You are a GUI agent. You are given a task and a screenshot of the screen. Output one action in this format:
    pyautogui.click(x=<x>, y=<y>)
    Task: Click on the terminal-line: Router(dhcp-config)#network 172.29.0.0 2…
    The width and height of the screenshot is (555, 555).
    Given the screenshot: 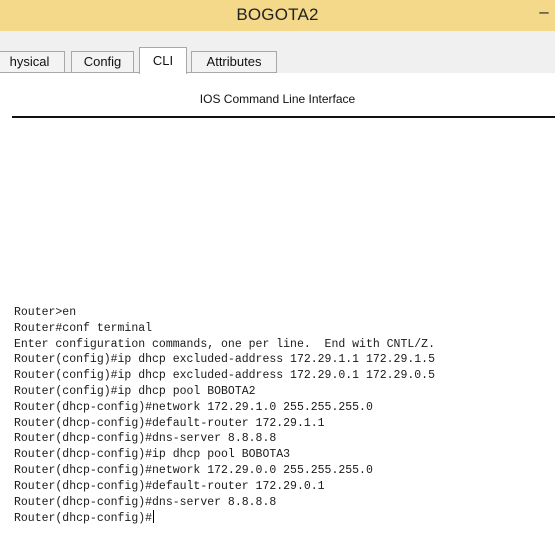 What is the action you would take?
    pyautogui.click(x=193, y=470)
    